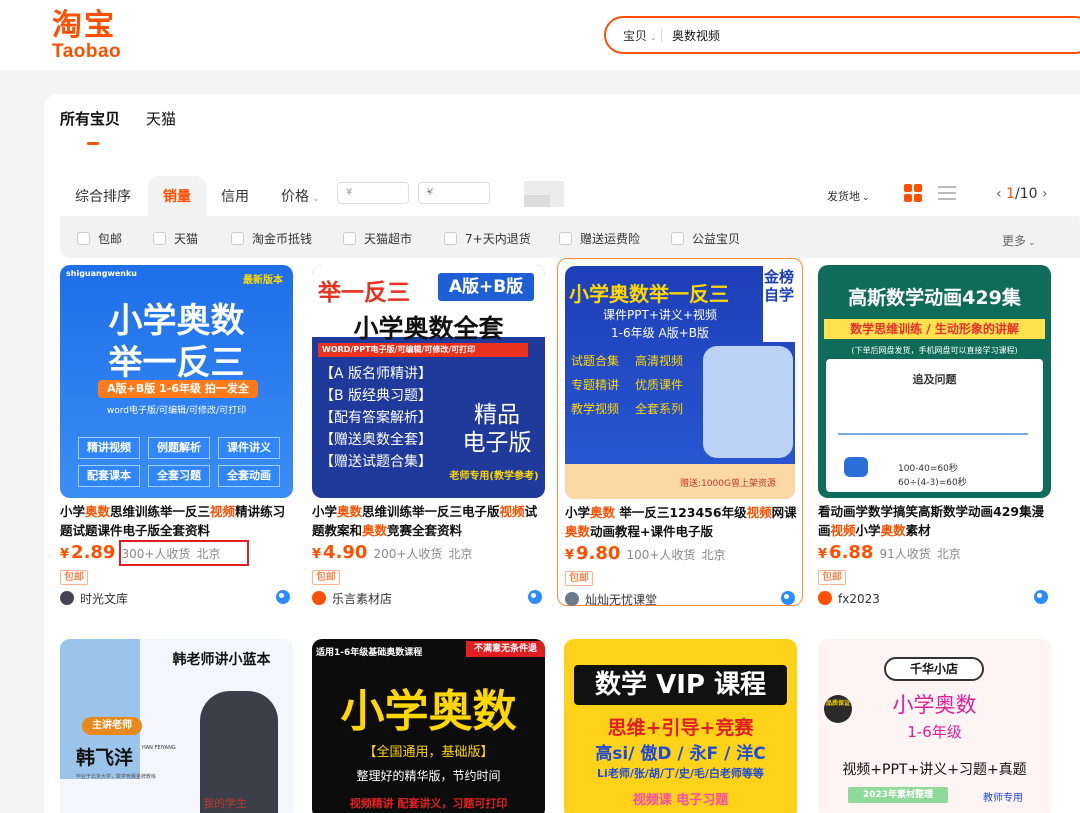 Image resolution: width=1080 pixels, height=813 pixels. Describe the element at coordinates (862, 35) in the screenshot. I see `search-input` at that location.